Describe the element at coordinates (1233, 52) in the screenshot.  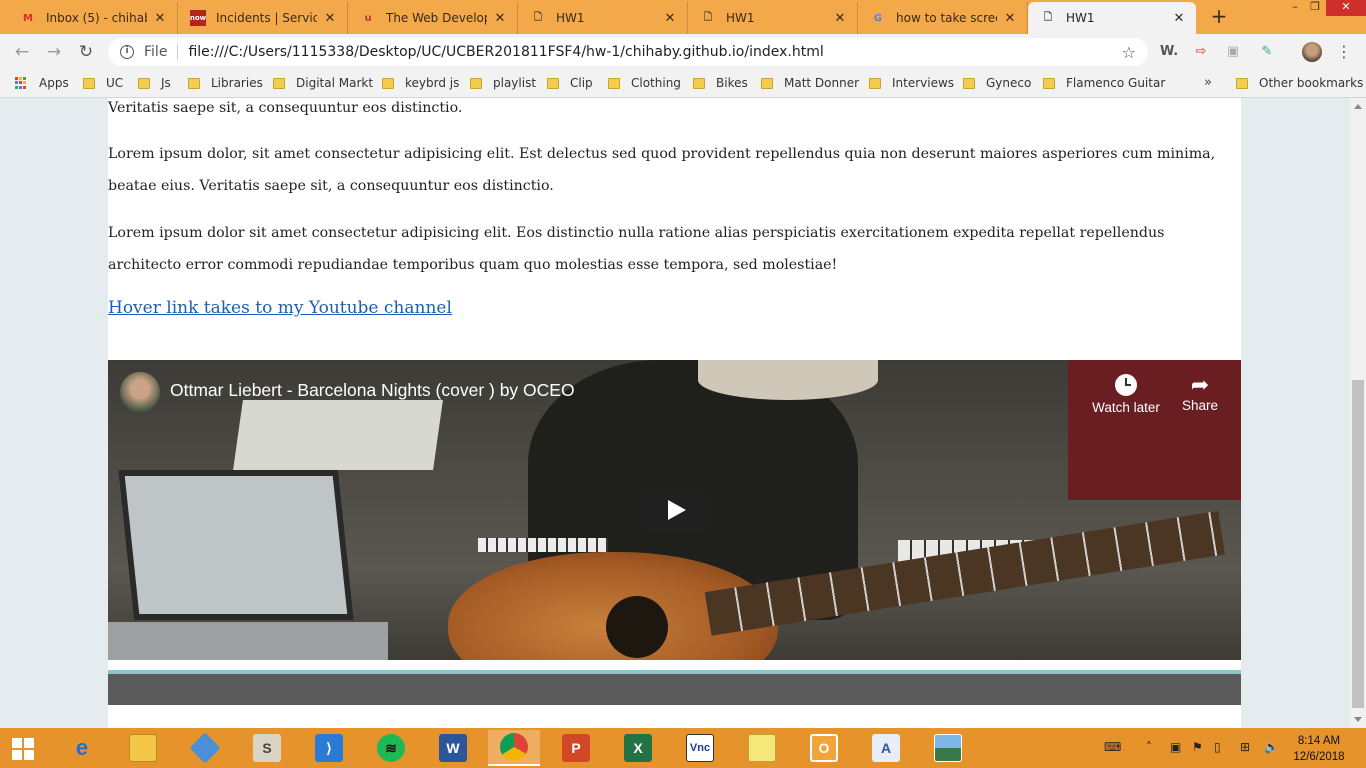
I see `extension-chat-icon: ▣` at that location.